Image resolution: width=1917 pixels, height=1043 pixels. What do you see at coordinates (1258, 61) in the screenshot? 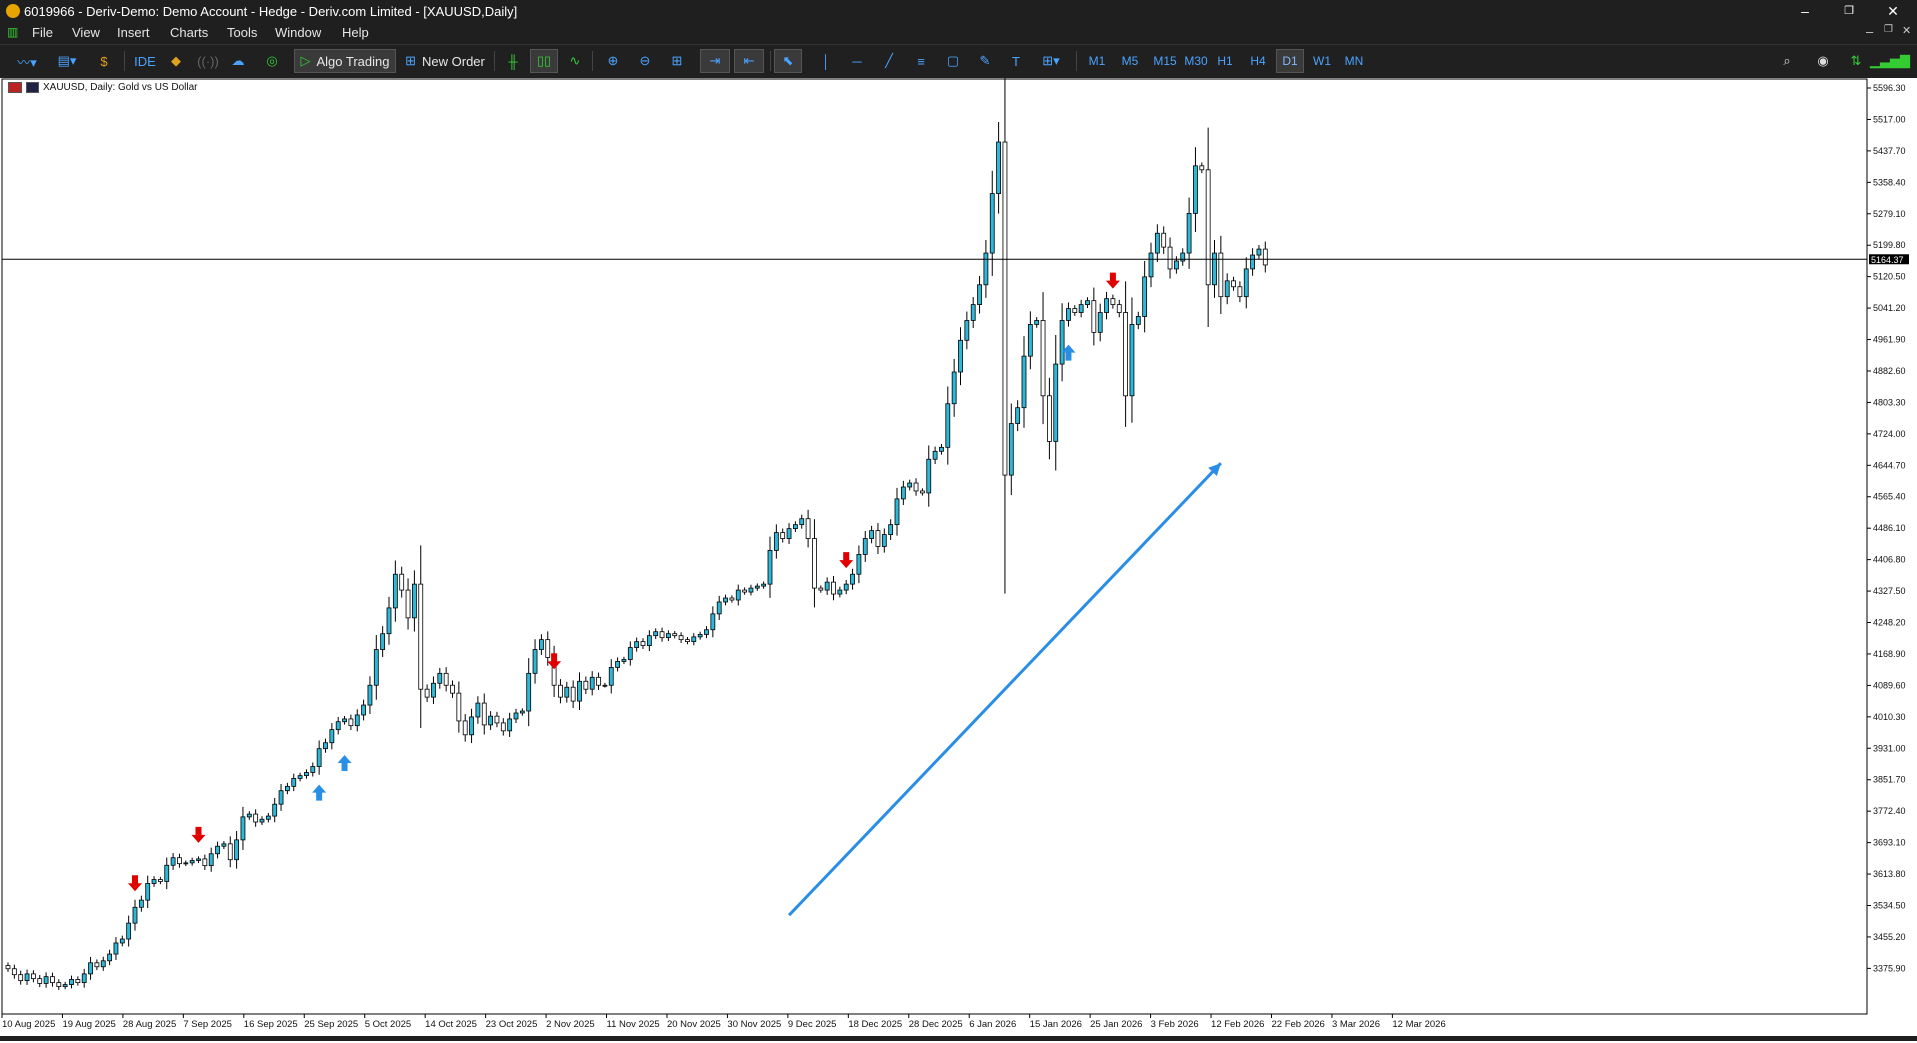
I see `timeframe-h4: H4` at bounding box center [1258, 61].